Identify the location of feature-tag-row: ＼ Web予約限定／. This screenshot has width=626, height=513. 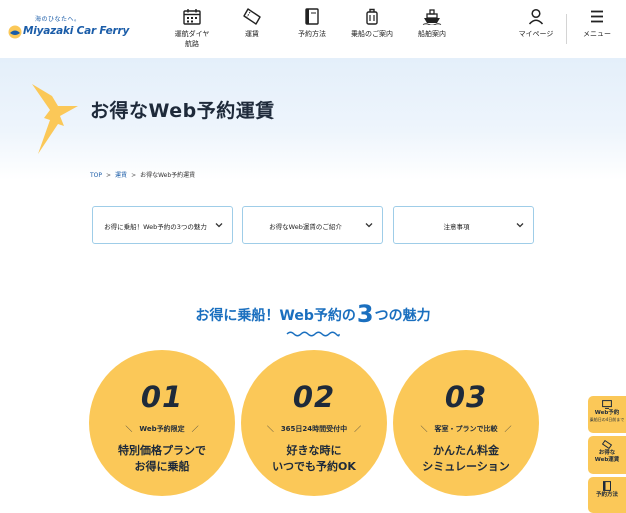
(162, 429).